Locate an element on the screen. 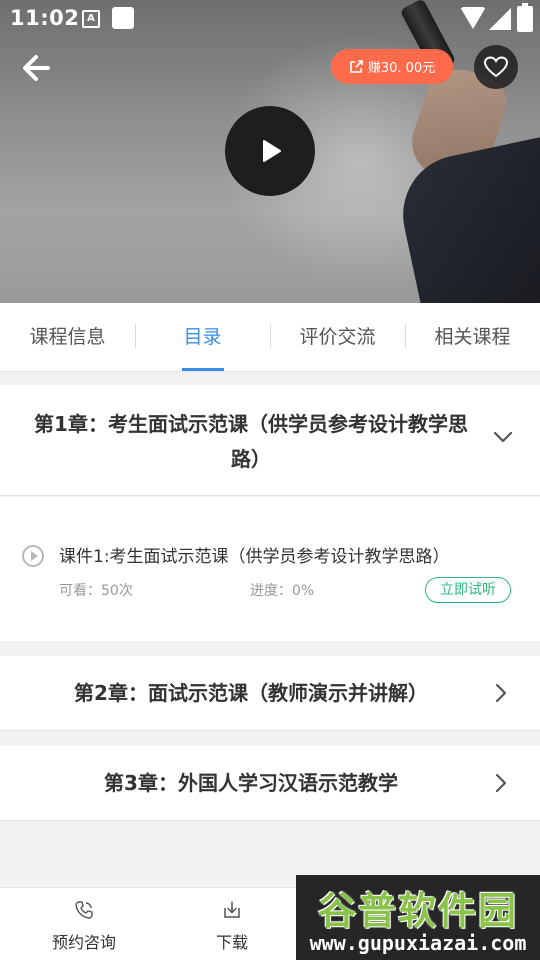 The width and height of the screenshot is (540, 961). status-bar: 11:02 A is located at coordinates (270, 18).